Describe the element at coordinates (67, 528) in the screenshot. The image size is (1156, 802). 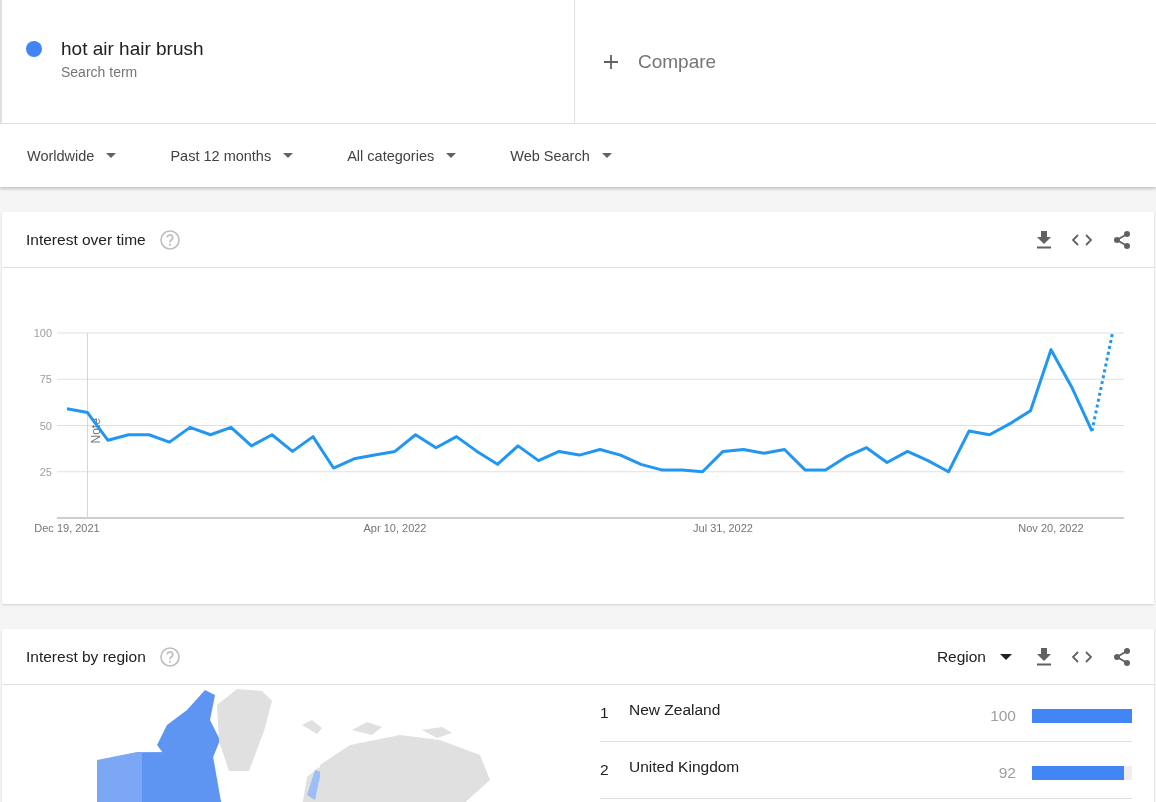
I see `axis-tick-label: Dec 19, 2021` at that location.